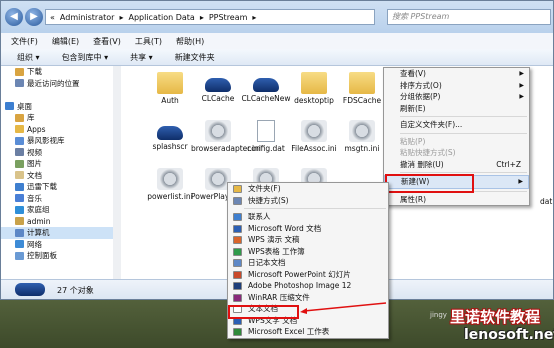 Image resolution: width=554 pixels, height=348 pixels. I want to click on nav-item-label: 音乐, so click(34, 198).